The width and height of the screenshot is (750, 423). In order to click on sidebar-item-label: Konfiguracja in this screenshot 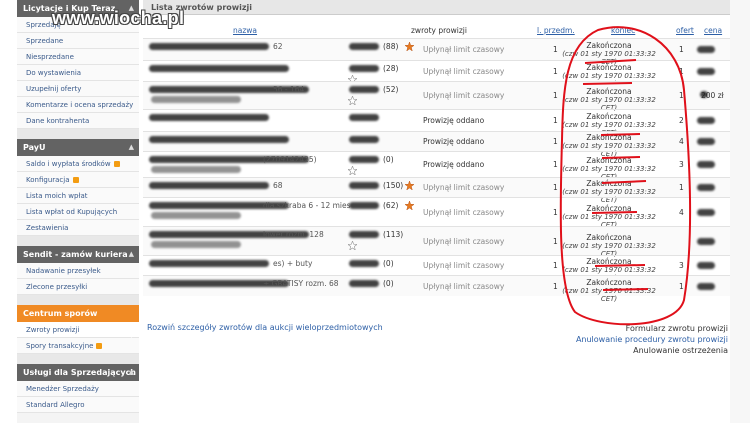, I will do `click(48, 180)`.